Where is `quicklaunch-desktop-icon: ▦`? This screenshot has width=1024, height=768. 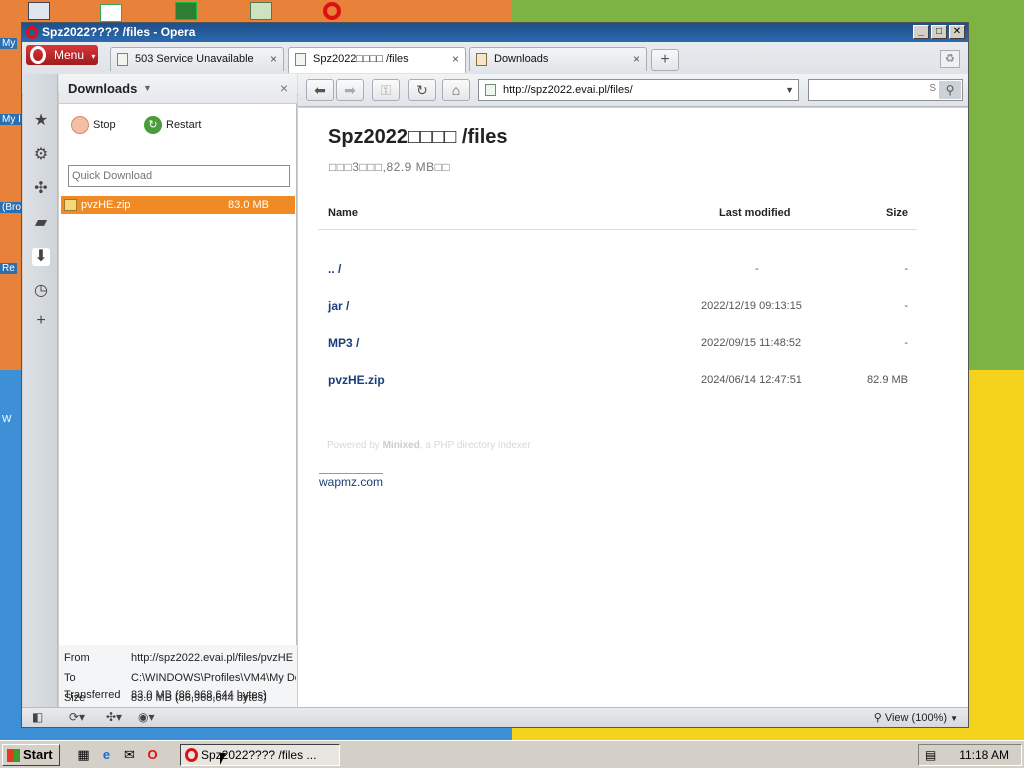
quicklaunch-desktop-icon: ▦ is located at coordinates (83, 754).